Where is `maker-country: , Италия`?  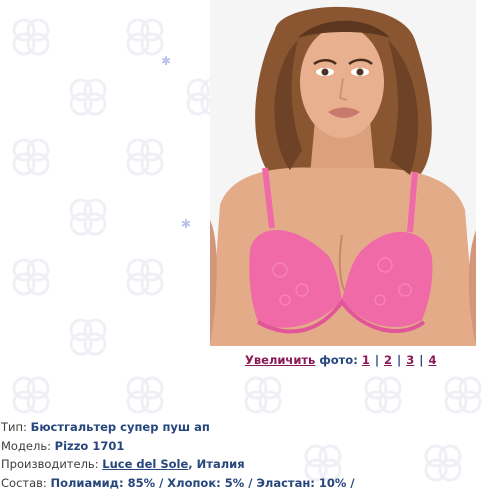
maker-country: , Италия is located at coordinates (216, 464).